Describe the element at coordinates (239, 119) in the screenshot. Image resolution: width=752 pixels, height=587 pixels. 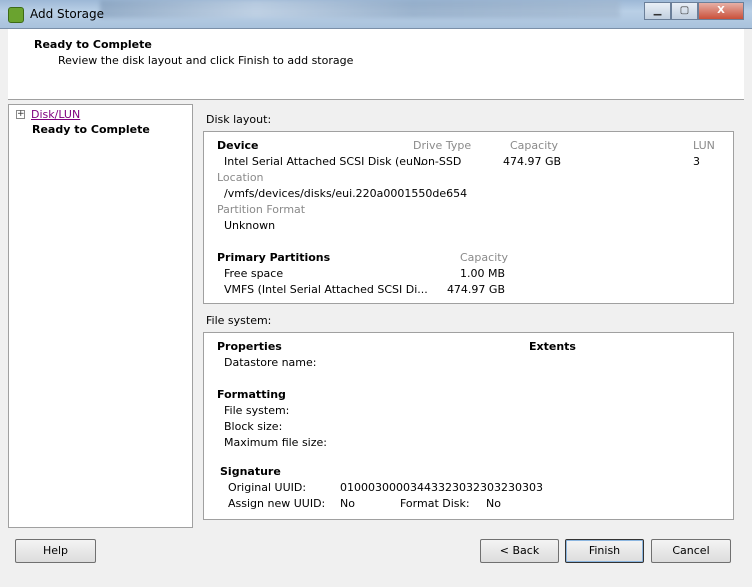
I see `disk-layout-label: Disk layout:` at that location.